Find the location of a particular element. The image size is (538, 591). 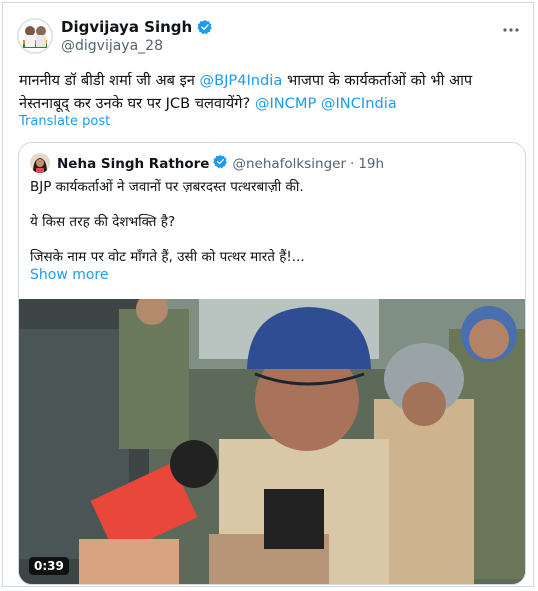

quoted-author-name: Neha Singh Rathore is located at coordinates (133, 164).